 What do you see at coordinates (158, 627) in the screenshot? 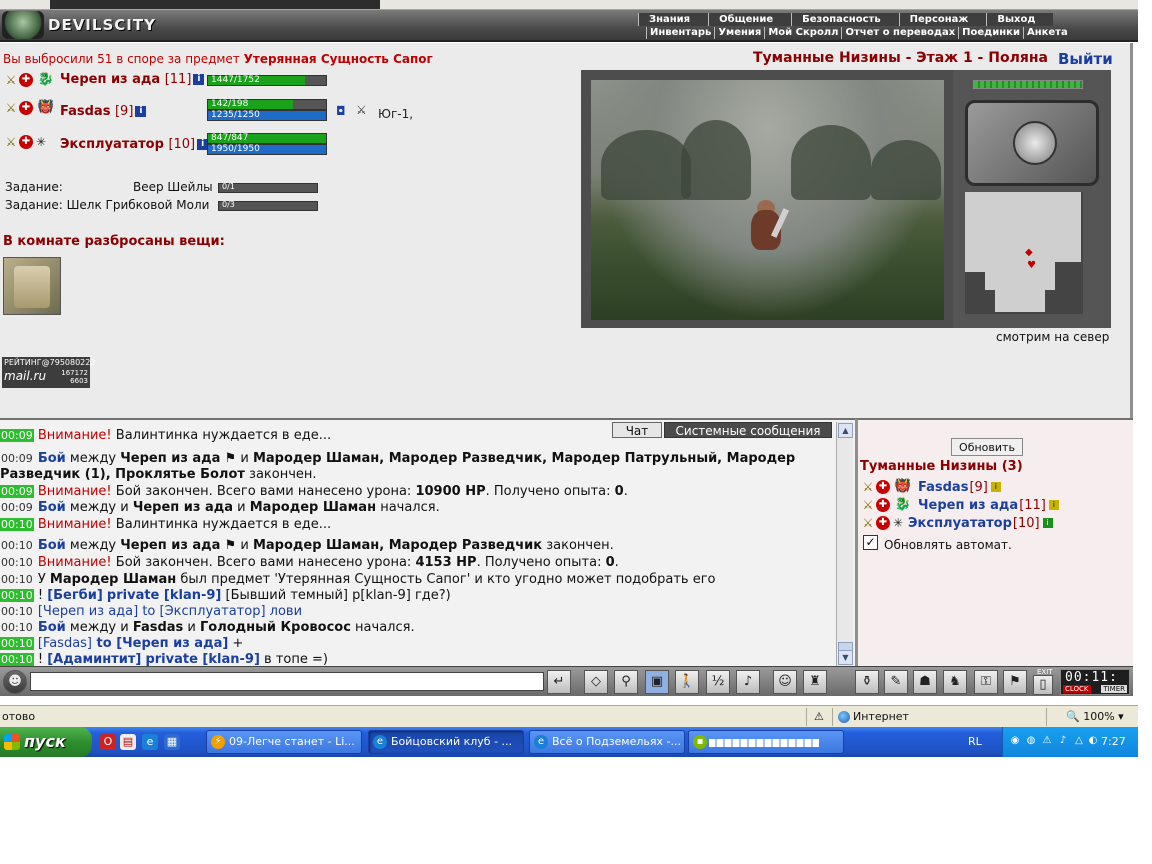
I see `chat-name: Fasdas` at bounding box center [158, 627].